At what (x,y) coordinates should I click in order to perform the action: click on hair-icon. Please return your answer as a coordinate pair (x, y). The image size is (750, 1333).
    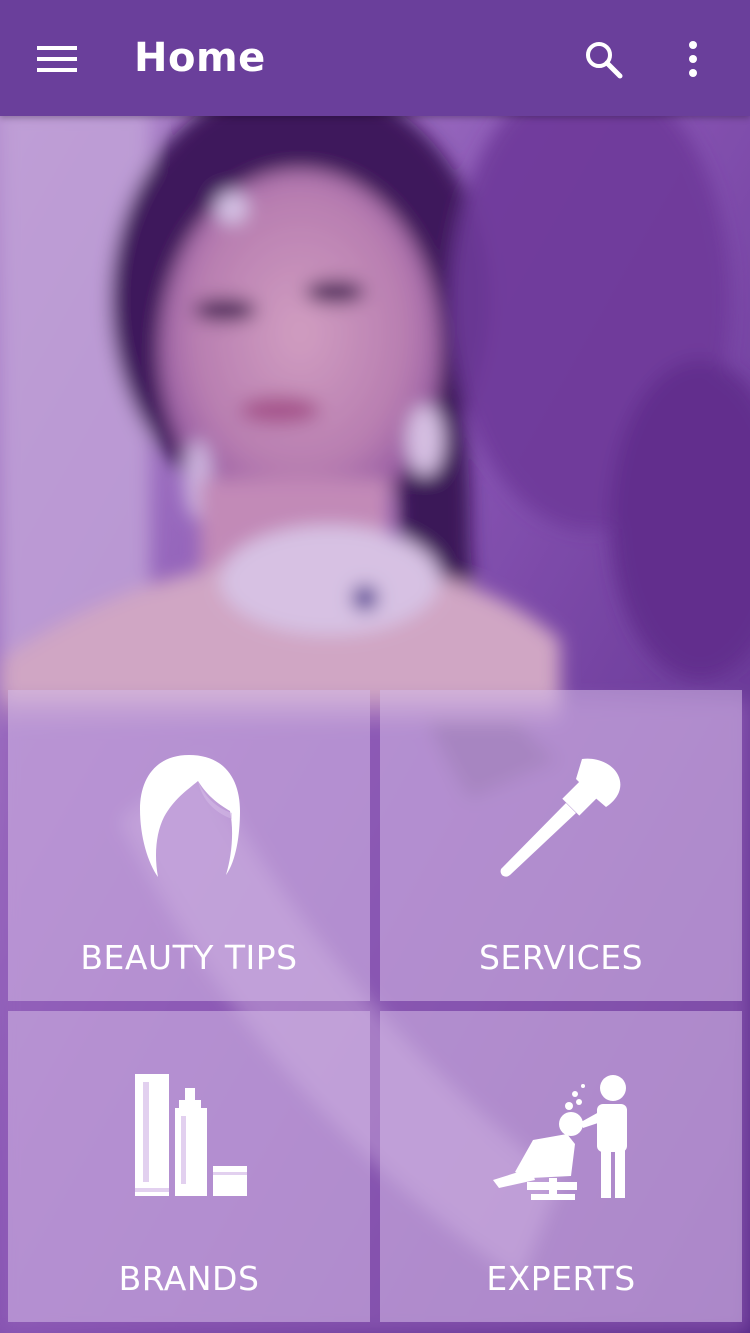
    Looking at the image, I should click on (189, 816).